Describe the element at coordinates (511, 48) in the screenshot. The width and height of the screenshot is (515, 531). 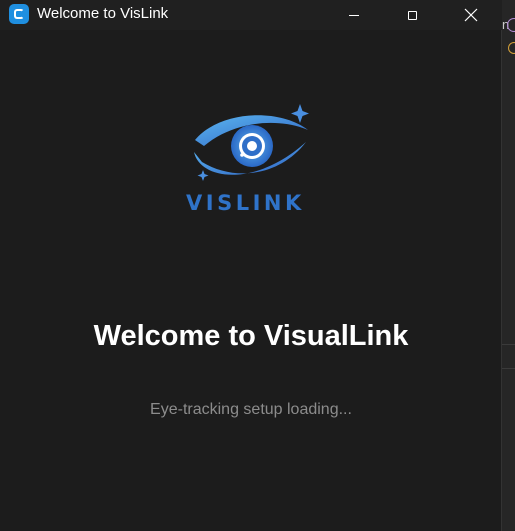
I see `background-dot-icon` at that location.